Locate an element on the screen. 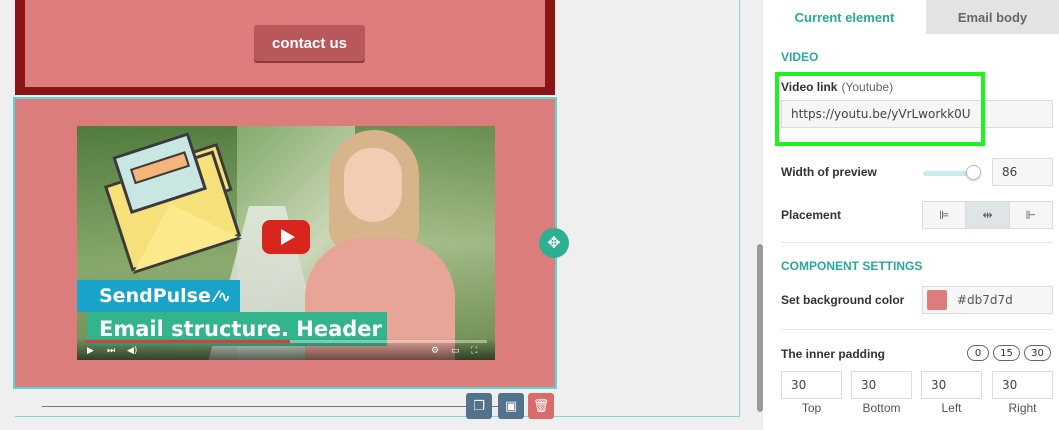  color-swatch is located at coordinates (937, 300).